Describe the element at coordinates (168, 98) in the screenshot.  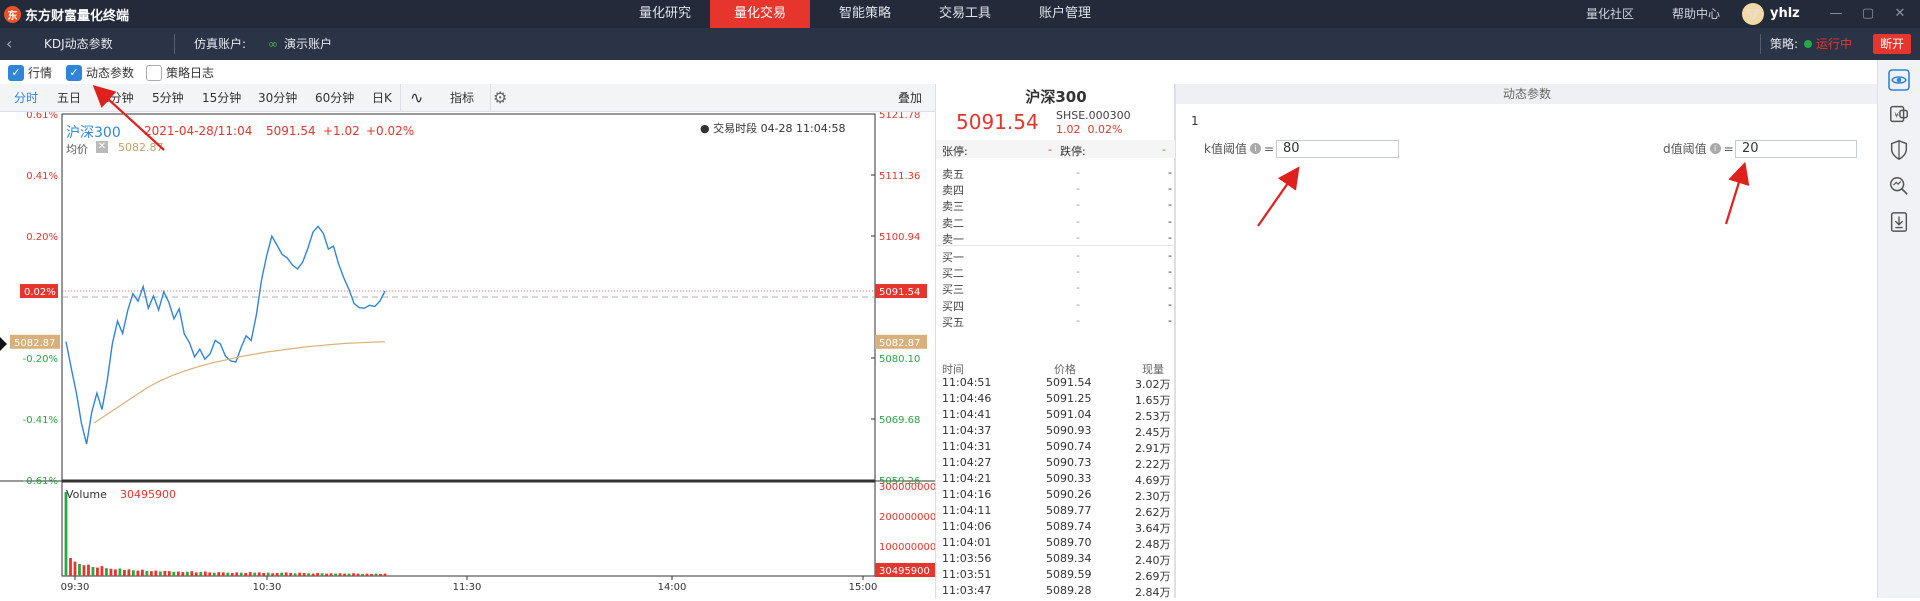
I see `tab-5min: 5分钟` at that location.